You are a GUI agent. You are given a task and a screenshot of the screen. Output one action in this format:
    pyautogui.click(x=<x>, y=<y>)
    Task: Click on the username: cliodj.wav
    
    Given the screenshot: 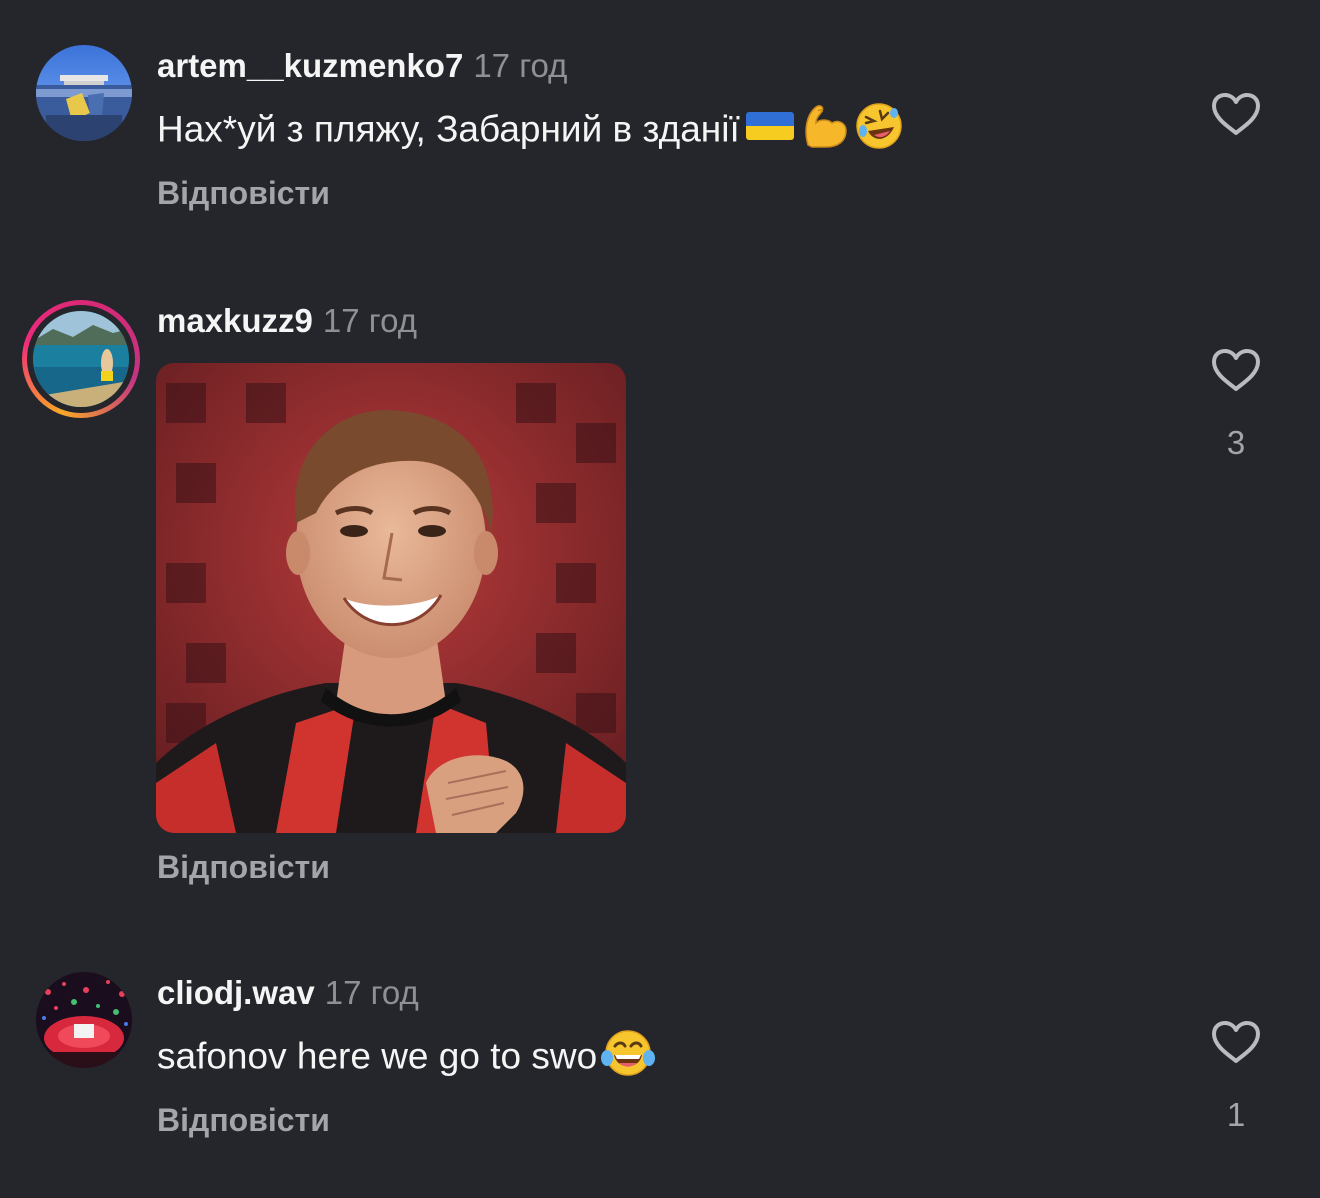 What is the action you would take?
    pyautogui.click(x=236, y=992)
    